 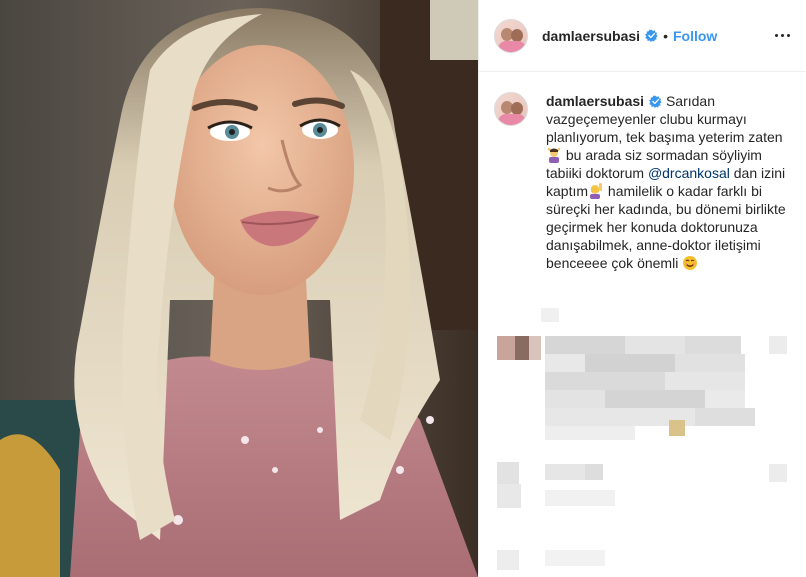 What do you see at coordinates (554, 155) in the screenshot?
I see `woman-gesturing-ok-emoji-icon` at bounding box center [554, 155].